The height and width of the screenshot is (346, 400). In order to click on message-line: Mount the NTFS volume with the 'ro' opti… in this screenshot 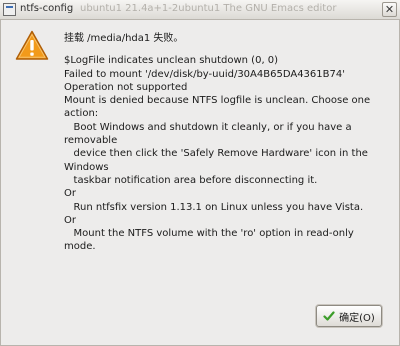, I will do `click(209, 234)`.